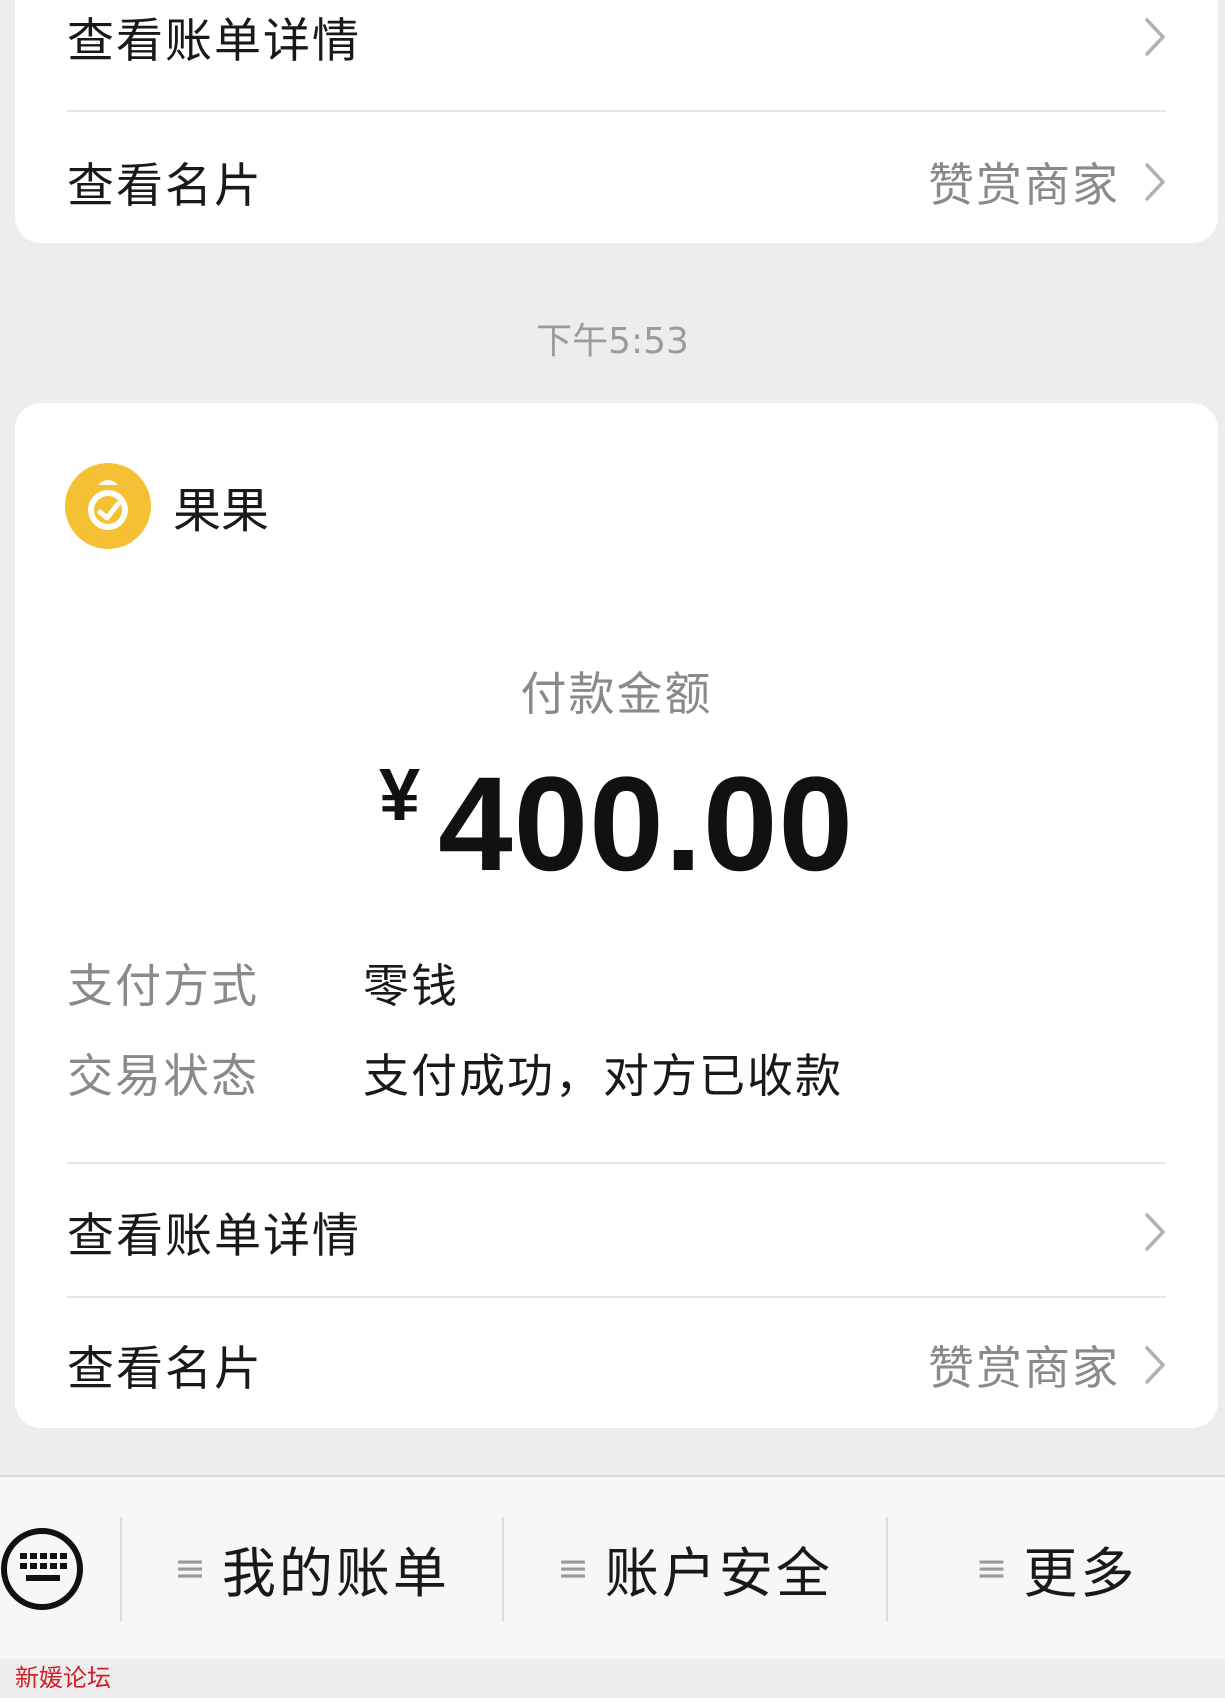  I want to click on keyboard-icon, so click(45, 1569).